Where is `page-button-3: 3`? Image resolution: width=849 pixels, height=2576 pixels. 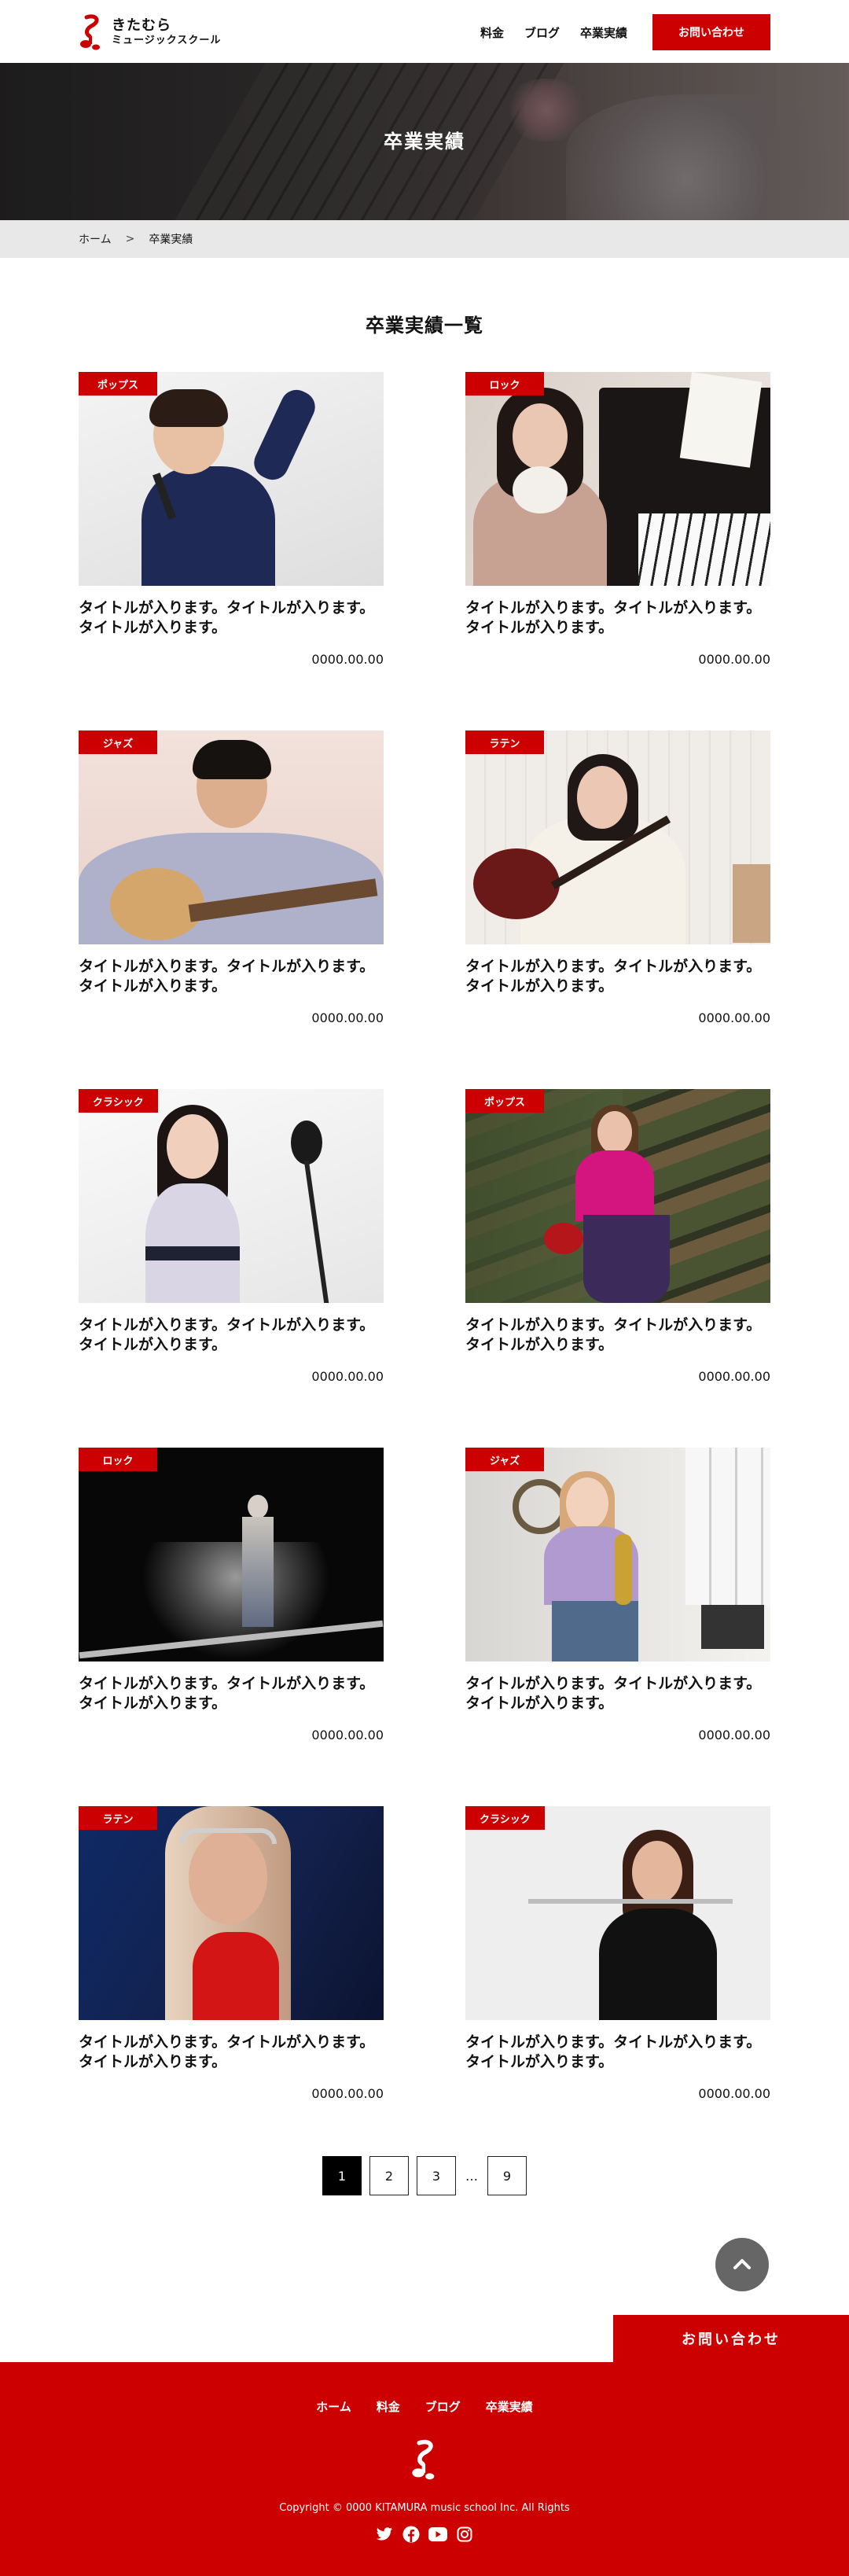
page-button-3: 3 is located at coordinates (436, 2176).